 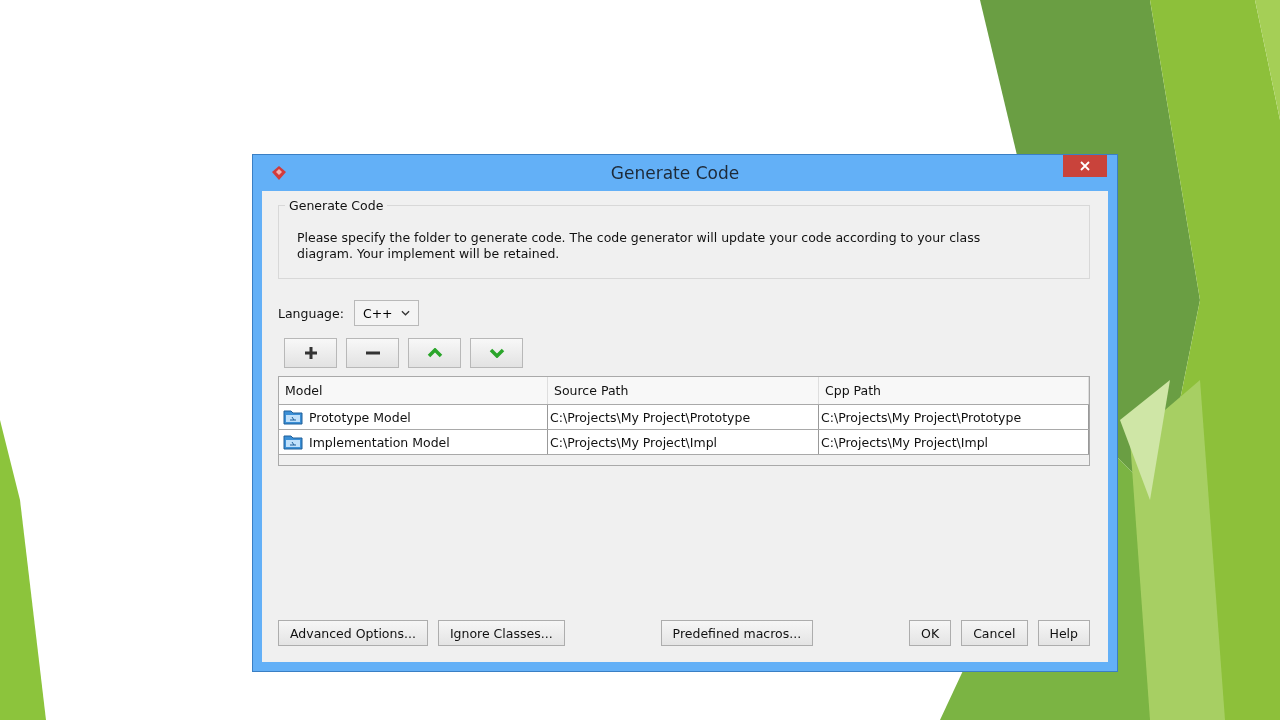 I want to click on chevron-up-icon, so click(x=434, y=353).